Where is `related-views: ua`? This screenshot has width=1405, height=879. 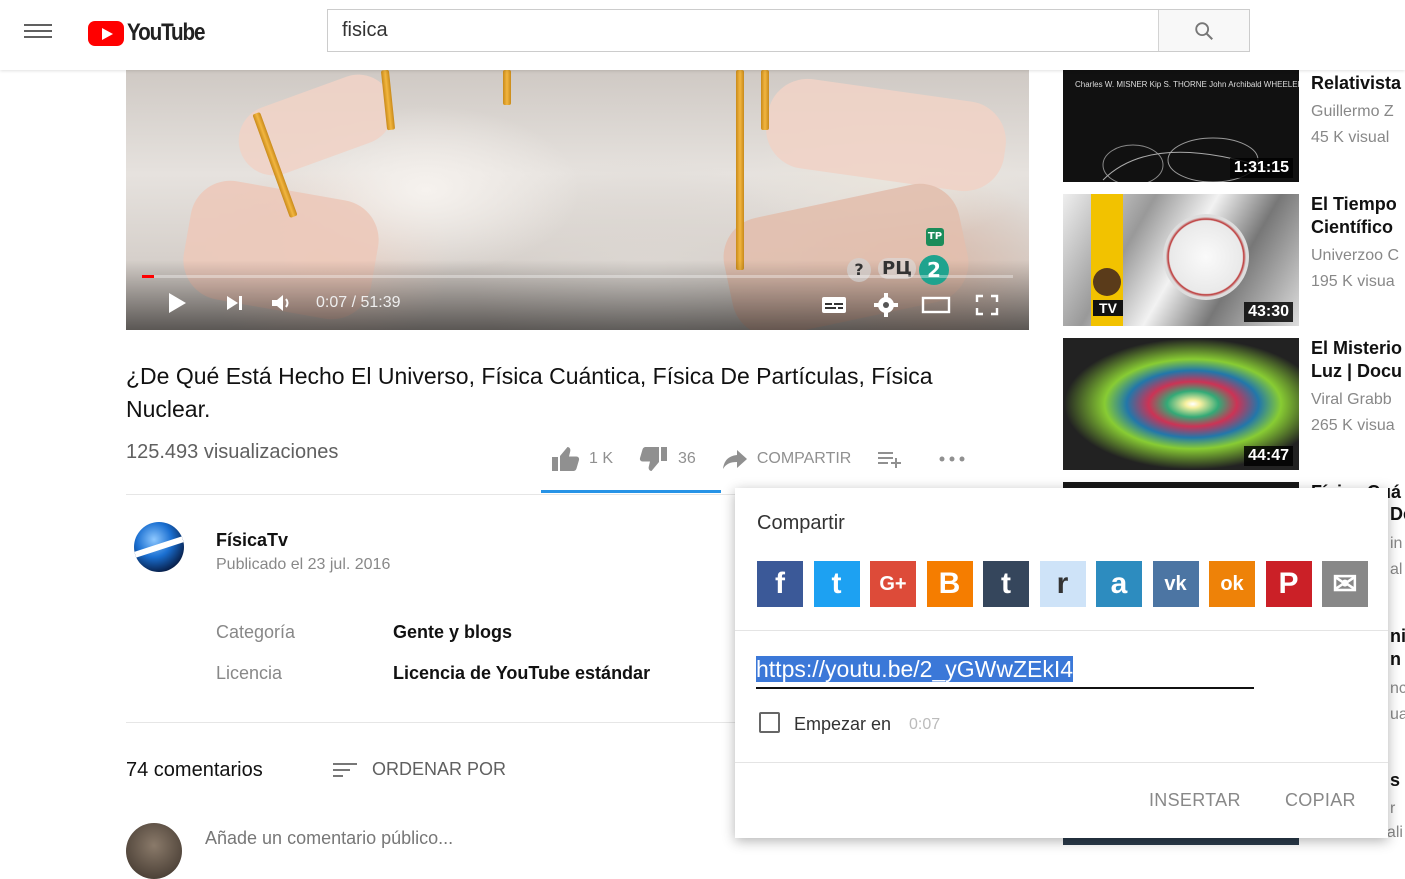 related-views: ua is located at coordinates (1397, 714).